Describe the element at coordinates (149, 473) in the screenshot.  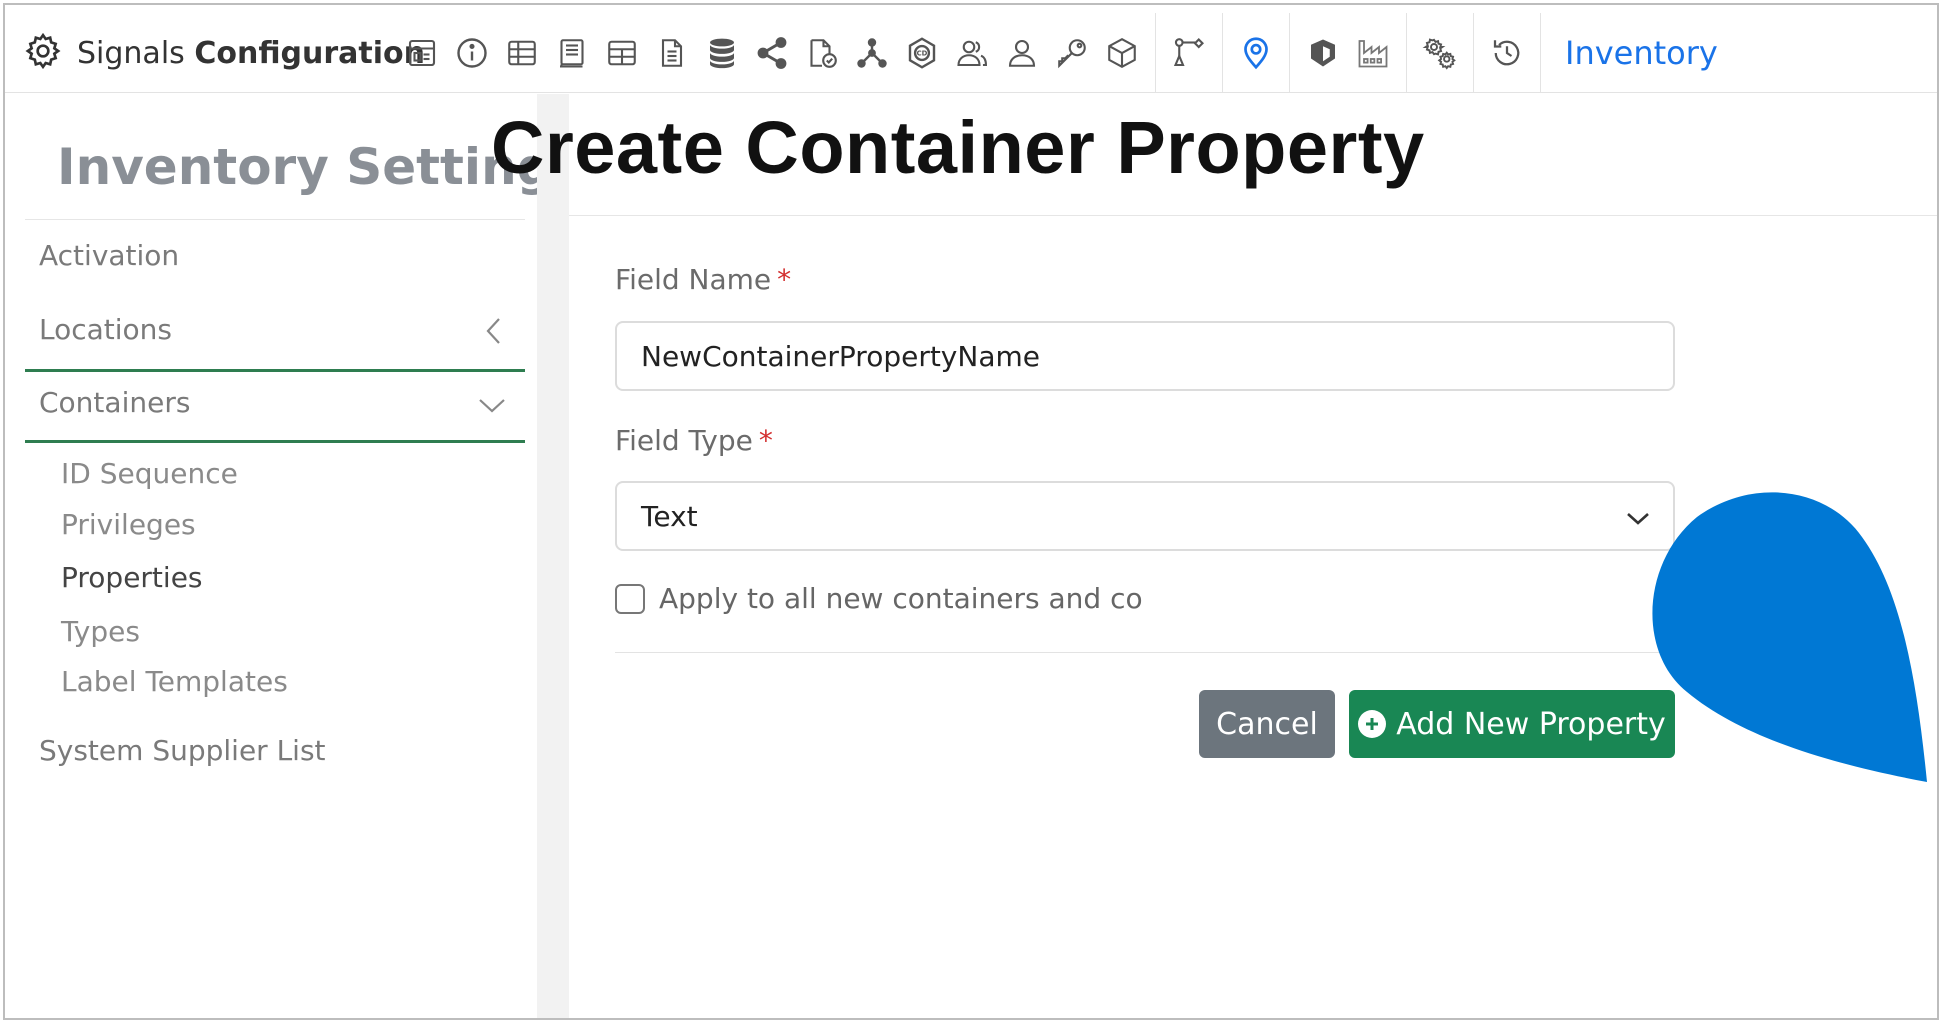
I see `sidebar-subitem-id-sequence: ID Sequence` at that location.